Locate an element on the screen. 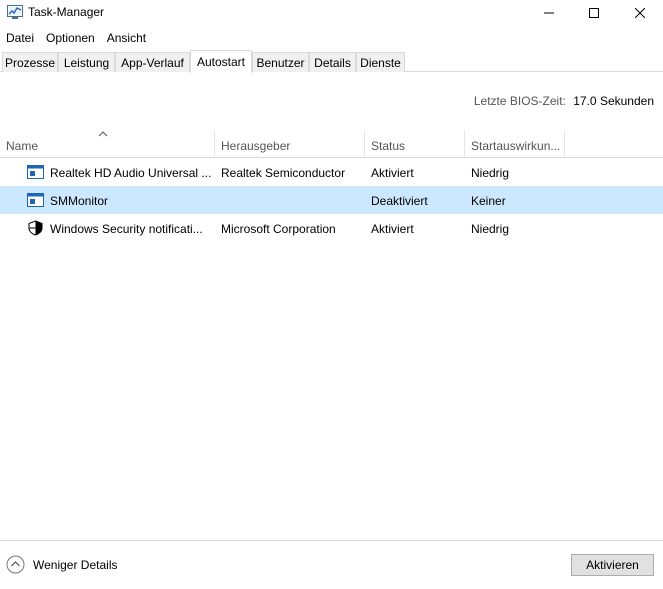  fewer-details-toggle: Weniger Details is located at coordinates (61, 564).